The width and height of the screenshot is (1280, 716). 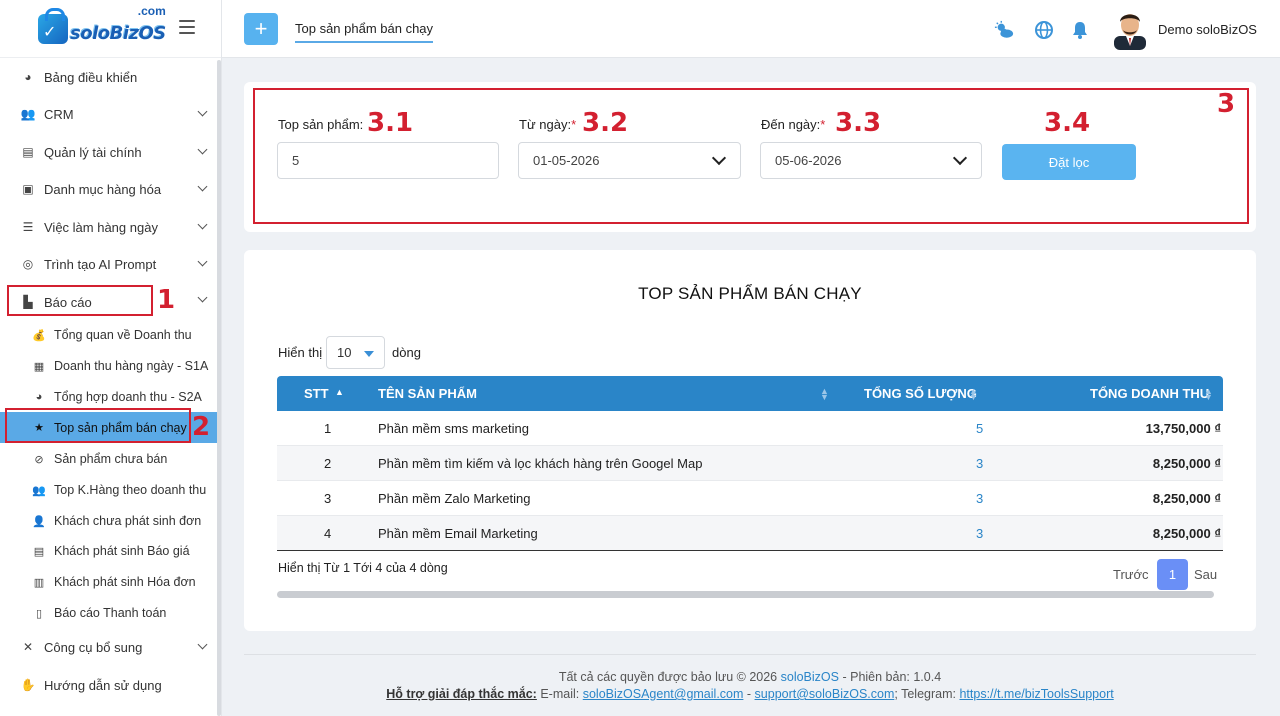 What do you see at coordinates (201, 427) in the screenshot?
I see `annotation-label-2: 2` at bounding box center [201, 427].